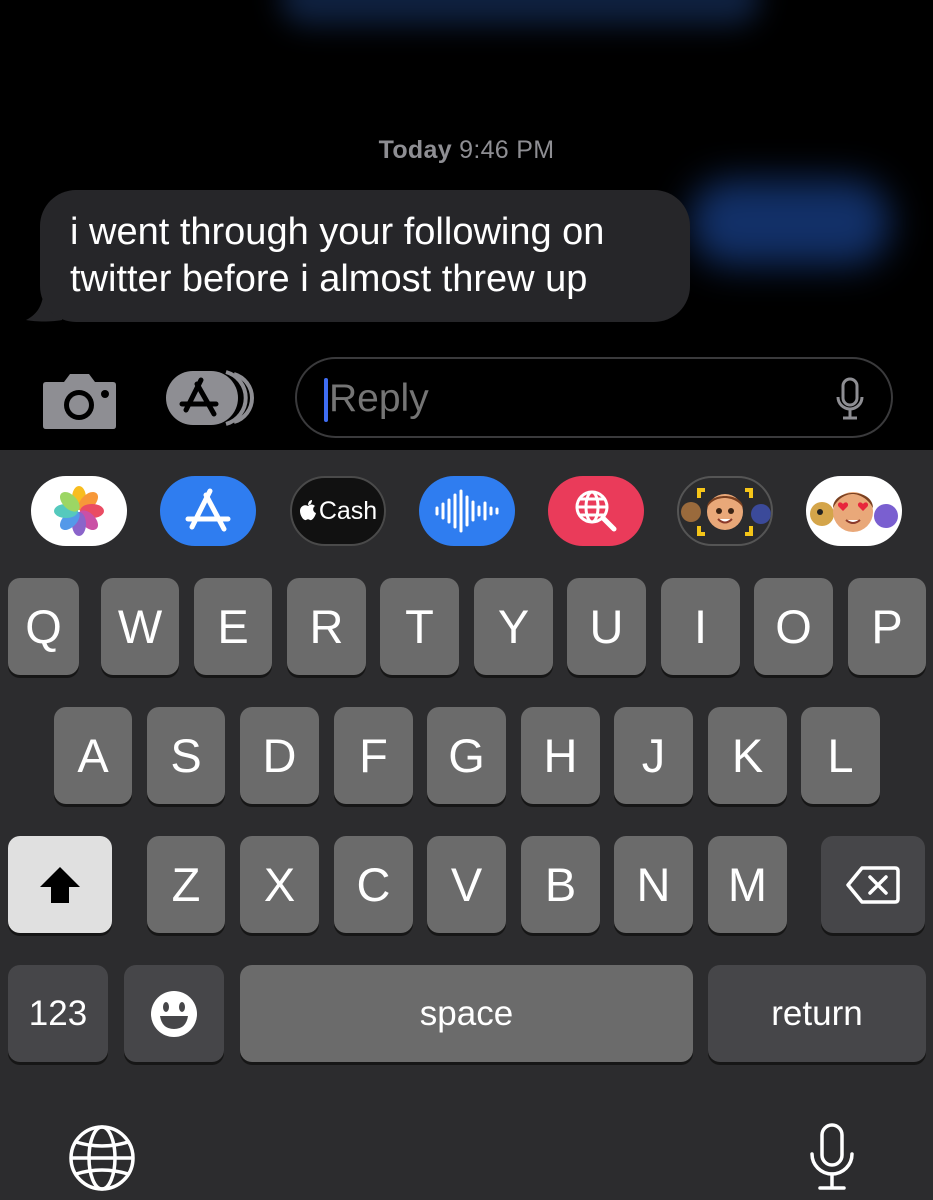  Describe the element at coordinates (415, 150) in the screenshot. I see `timestamp-day: Today` at that location.